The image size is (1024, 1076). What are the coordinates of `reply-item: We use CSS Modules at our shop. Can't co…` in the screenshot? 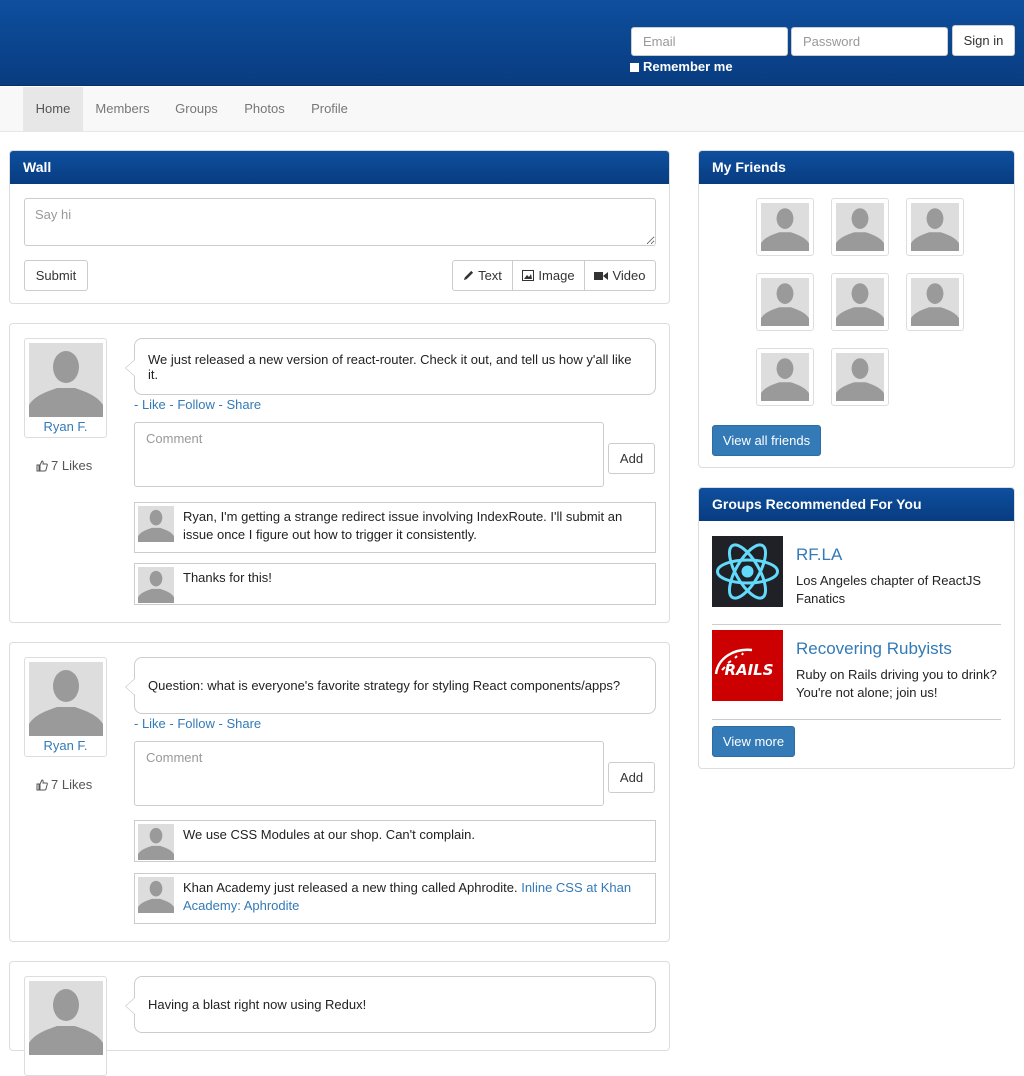 It's located at (395, 841).